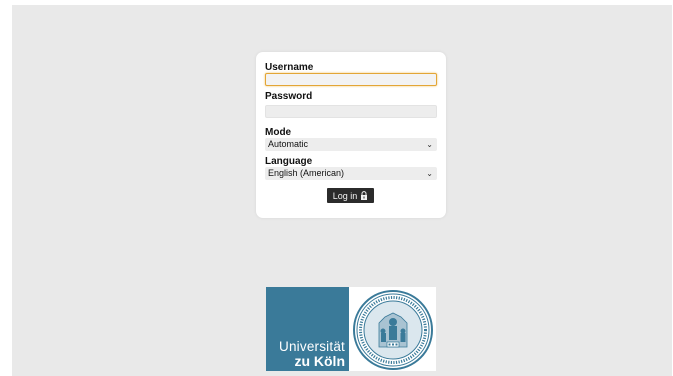 This screenshot has width=673, height=376. Describe the element at coordinates (307, 329) in the screenshot. I see `logo-panel: Universität zu Köln` at that location.